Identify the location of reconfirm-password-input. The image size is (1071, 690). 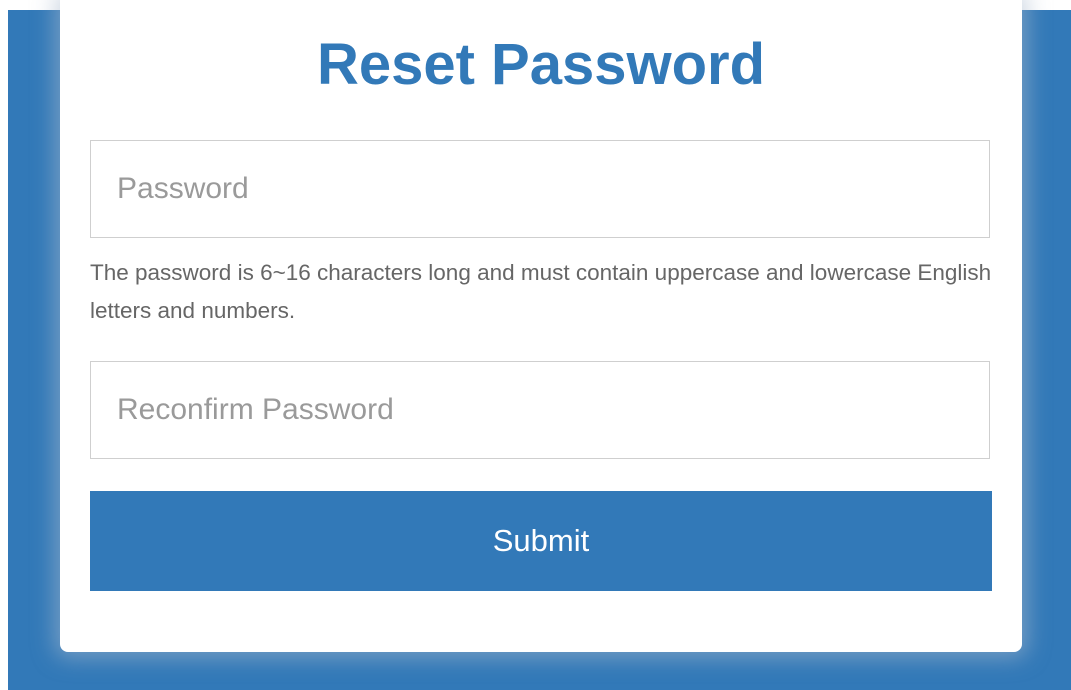
(540, 410).